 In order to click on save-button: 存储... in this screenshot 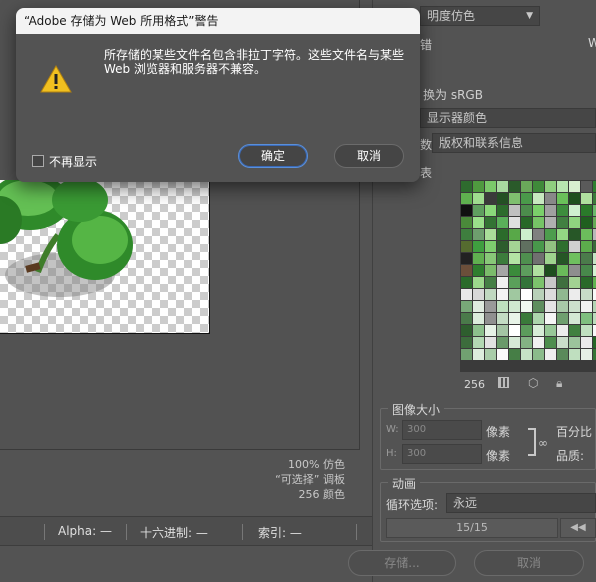, I will do `click(402, 563)`.